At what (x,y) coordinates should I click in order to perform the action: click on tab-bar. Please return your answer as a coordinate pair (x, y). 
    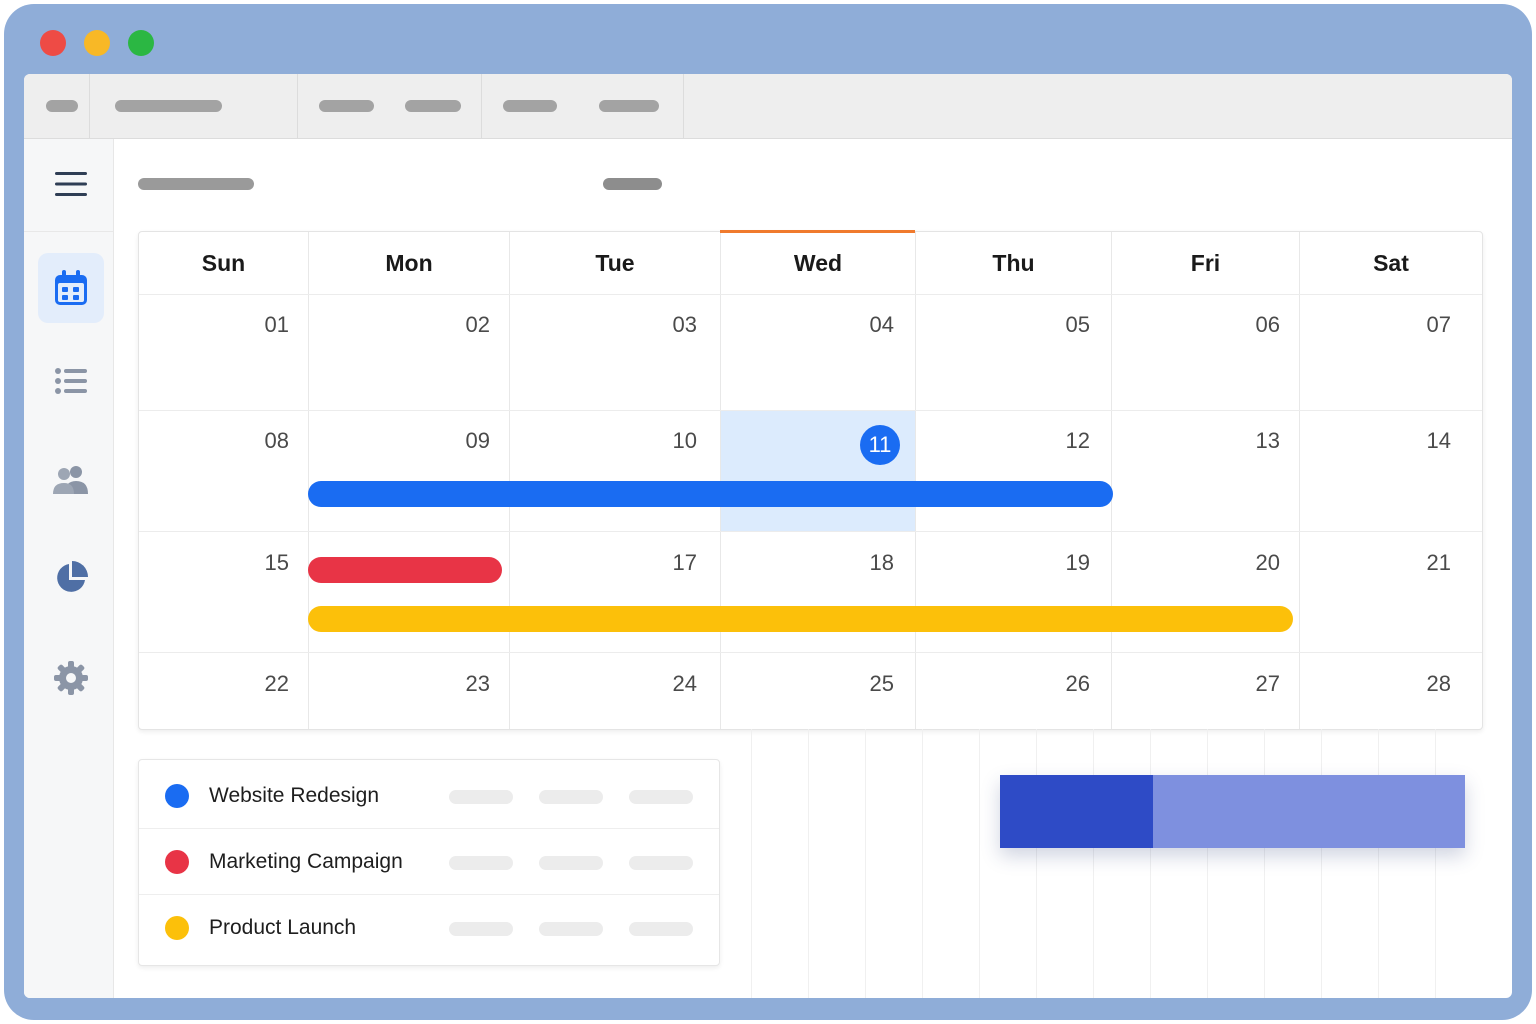
    Looking at the image, I should click on (768, 106).